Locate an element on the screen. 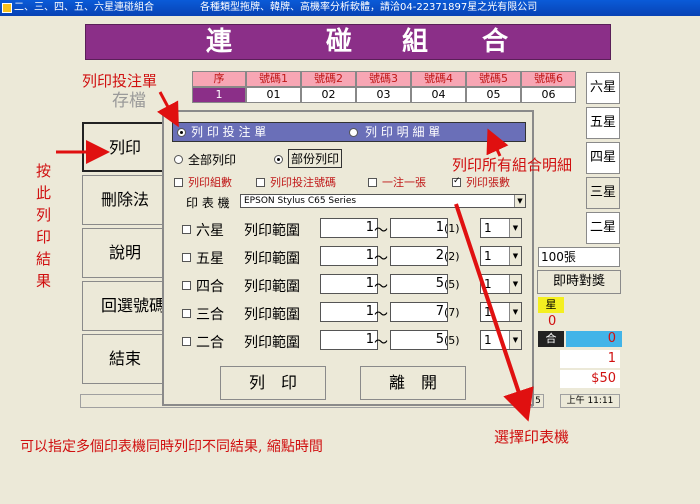 The width and height of the screenshot is (700, 504). range-to-input: 2 is located at coordinates (419, 256).